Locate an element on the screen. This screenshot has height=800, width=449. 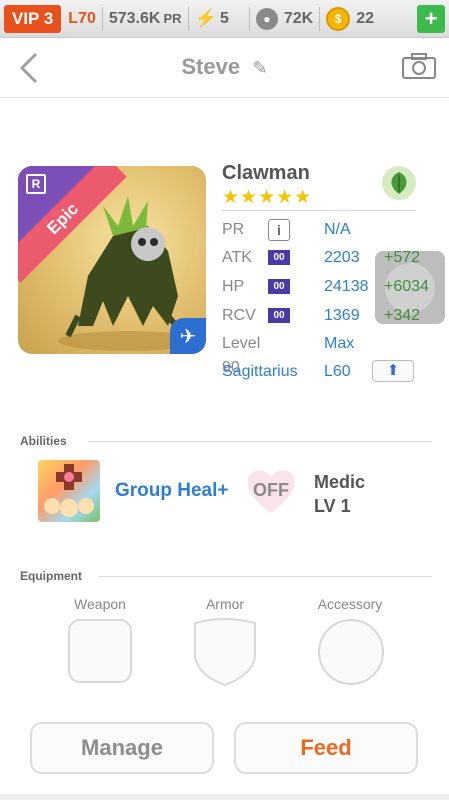
stat-value: N/A is located at coordinates (337, 229).